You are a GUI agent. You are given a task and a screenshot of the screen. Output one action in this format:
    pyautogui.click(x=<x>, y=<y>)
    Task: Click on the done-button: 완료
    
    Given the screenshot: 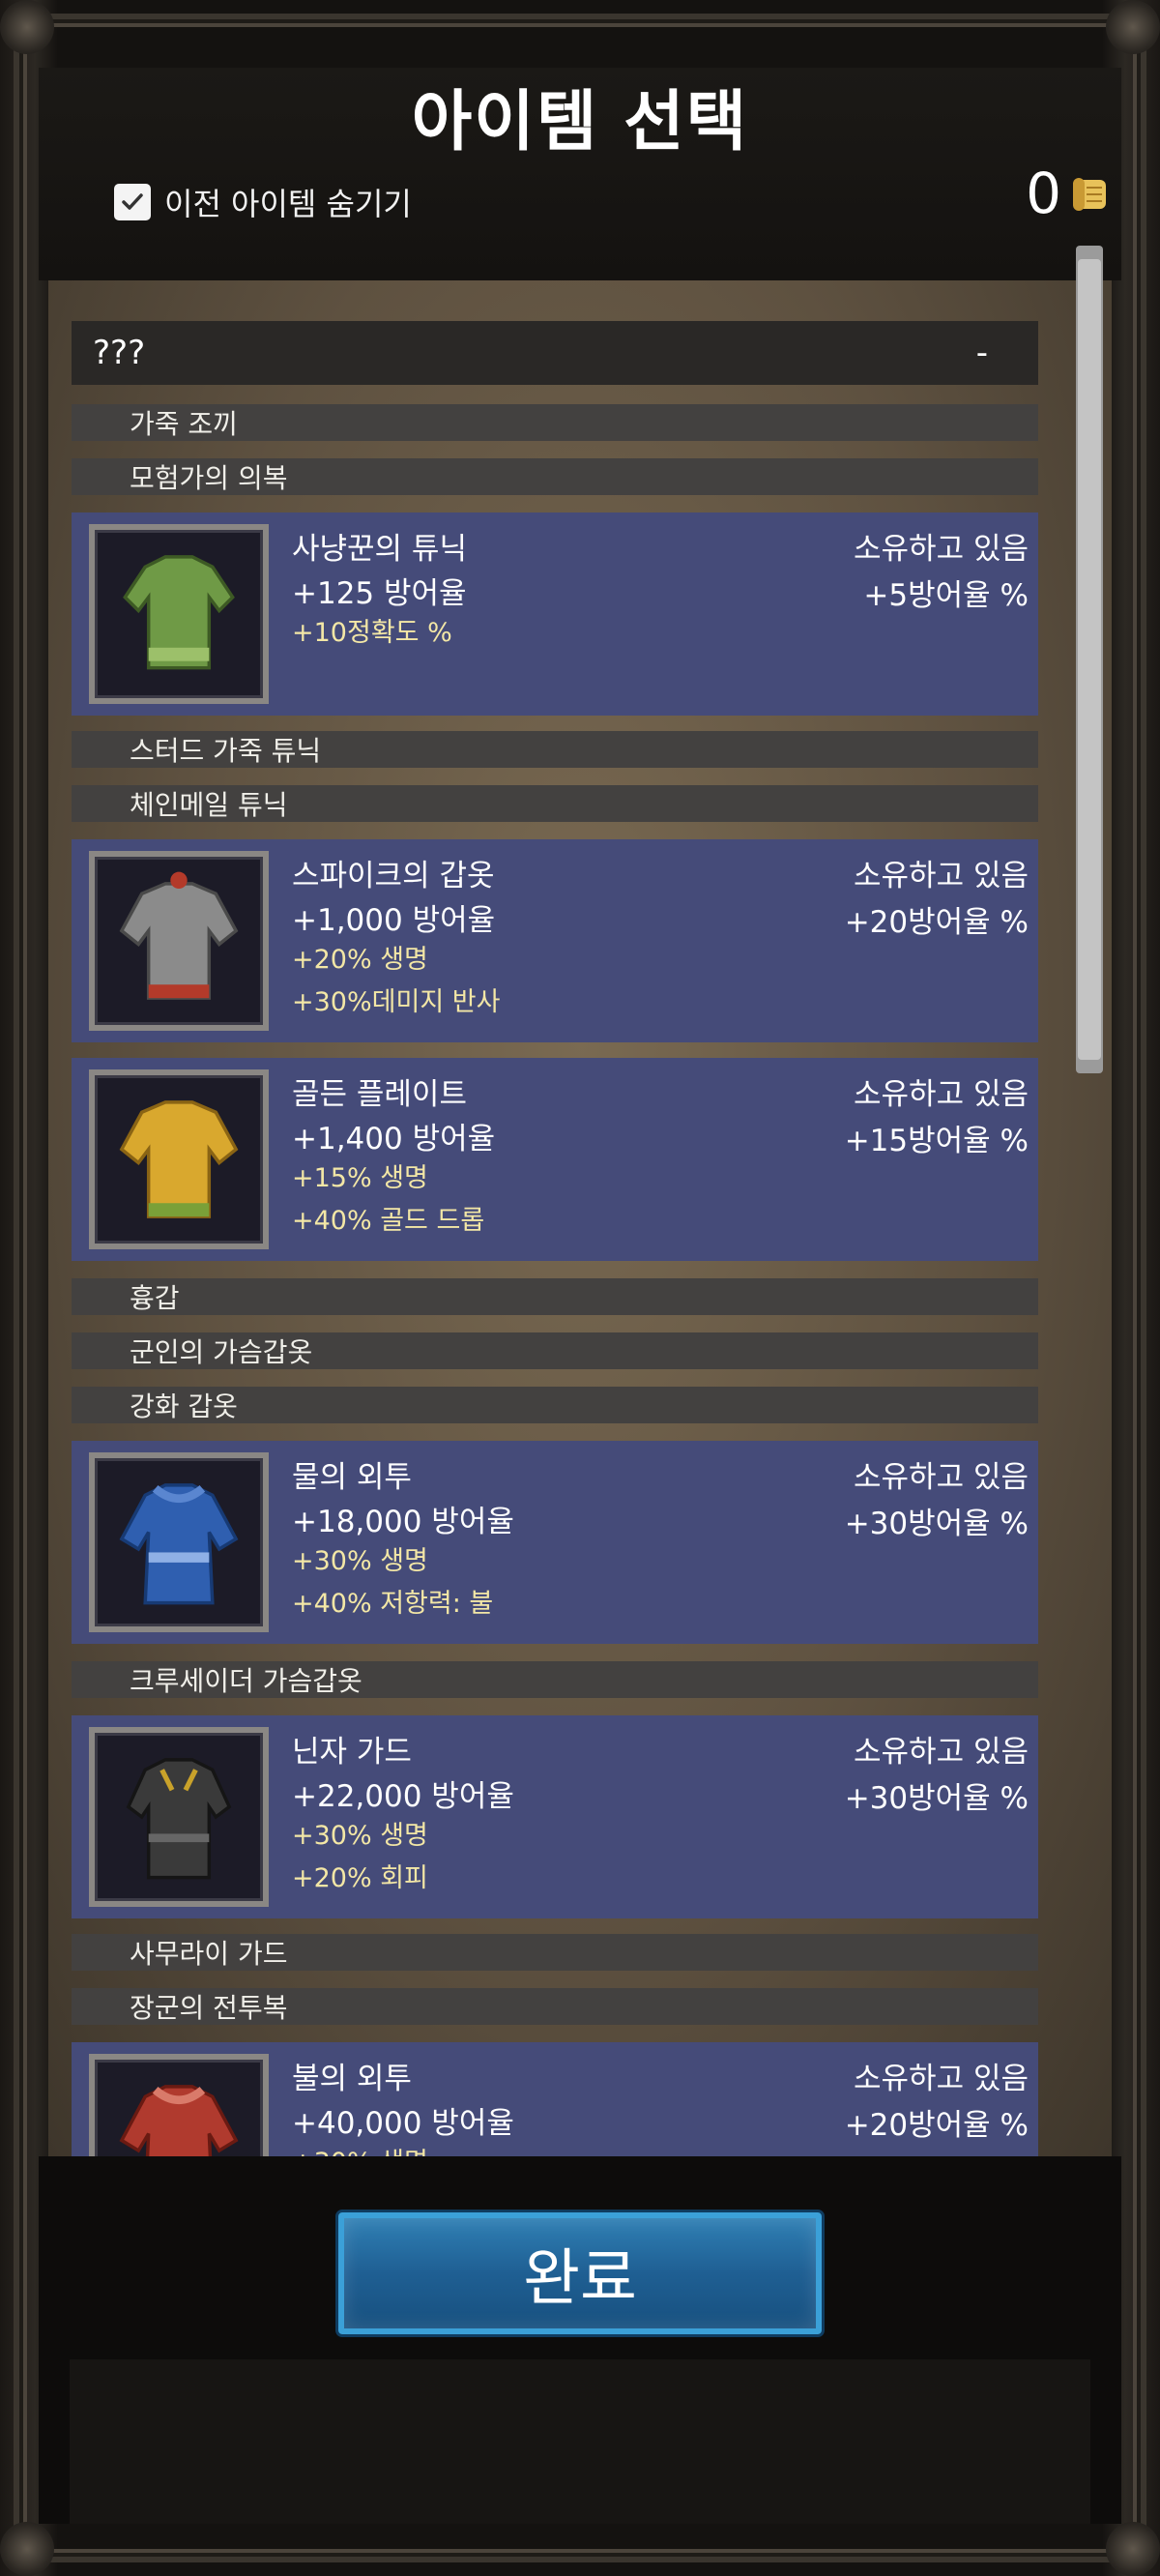 What is the action you would take?
    pyautogui.click(x=580, y=2273)
    